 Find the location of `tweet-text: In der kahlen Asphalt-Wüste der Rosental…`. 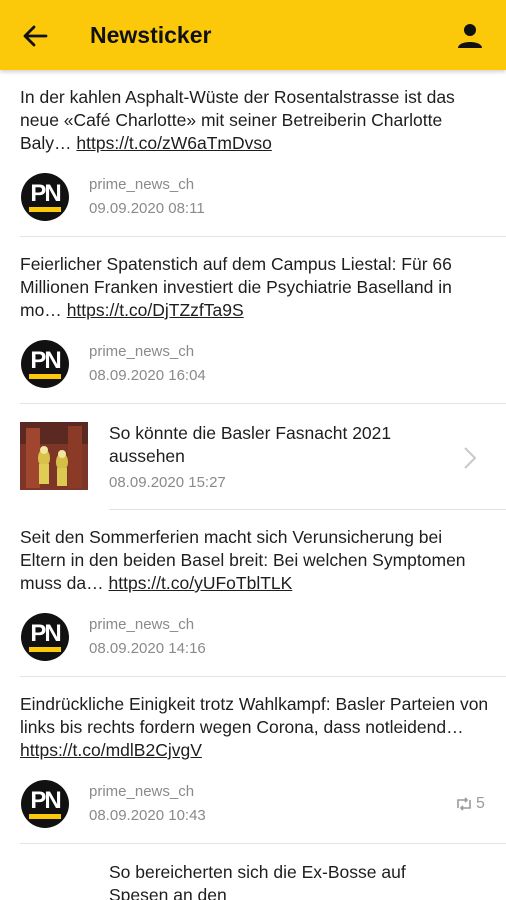

tweet-text: In der kahlen Asphalt-Wüste der Rosental… is located at coordinates (237, 120).